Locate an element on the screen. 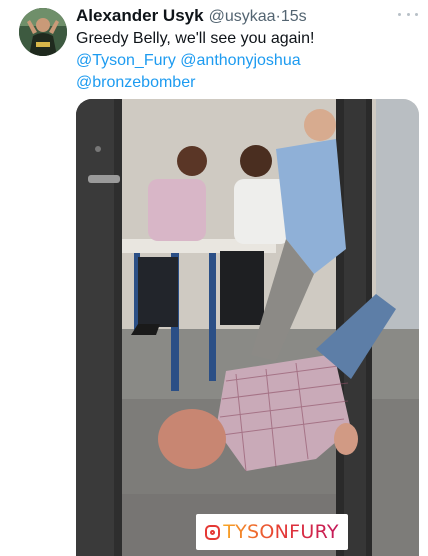 This screenshot has width=428, height=556. mention-anthony-joshua: @anthonyjoshua is located at coordinates (240, 60).